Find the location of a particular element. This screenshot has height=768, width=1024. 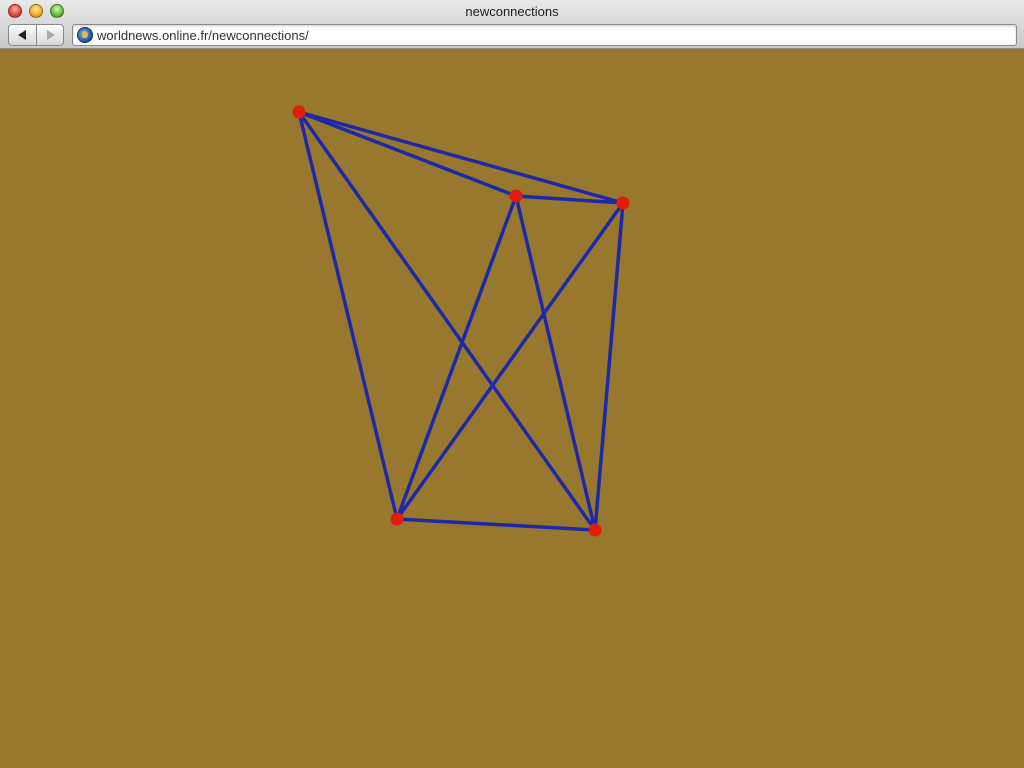

toolbar: worldnews.online.fr/newconnections/ is located at coordinates (512, 36).